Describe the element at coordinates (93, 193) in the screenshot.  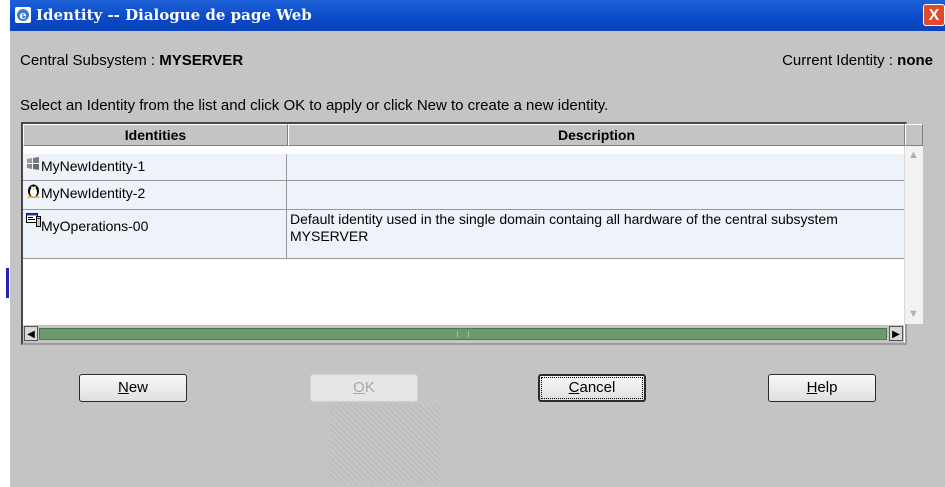
I see `identity-name: MyNewIdentity-2` at that location.